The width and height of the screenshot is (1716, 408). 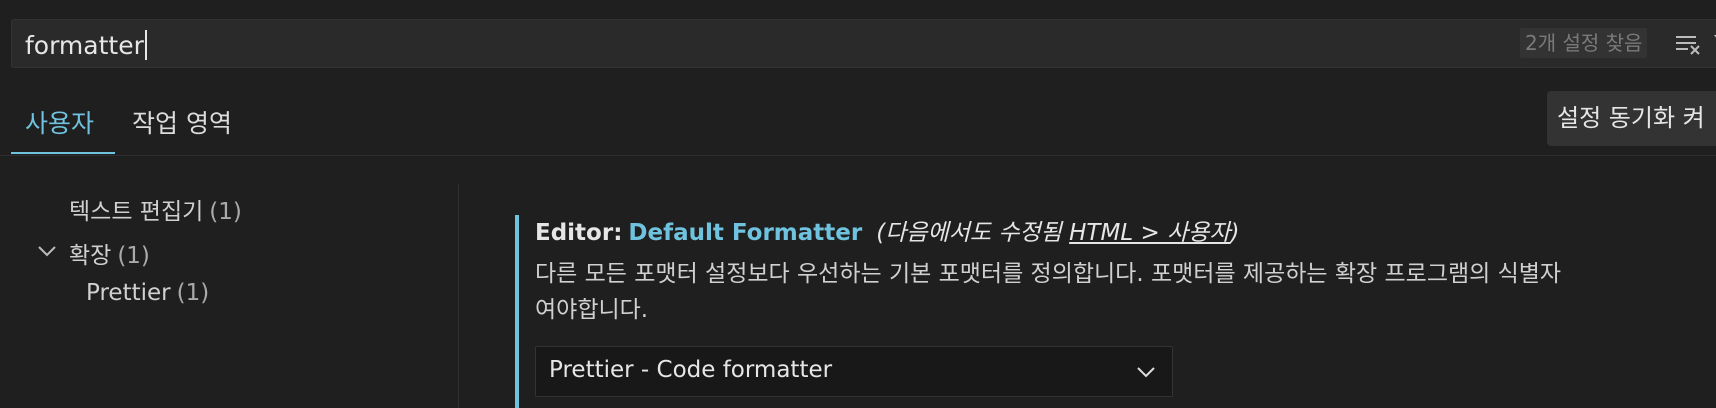 What do you see at coordinates (973, 233) in the screenshot?
I see `modified-note-prefix: (다음에서도 수정됨` at bounding box center [973, 233].